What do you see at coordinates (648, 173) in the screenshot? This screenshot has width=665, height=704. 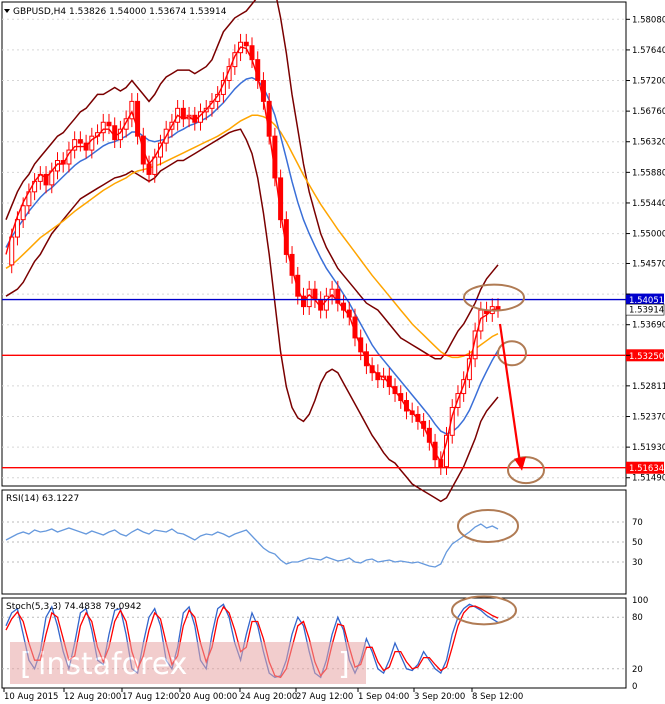 I see `price-tick-label: 1.55880` at bounding box center [648, 173].